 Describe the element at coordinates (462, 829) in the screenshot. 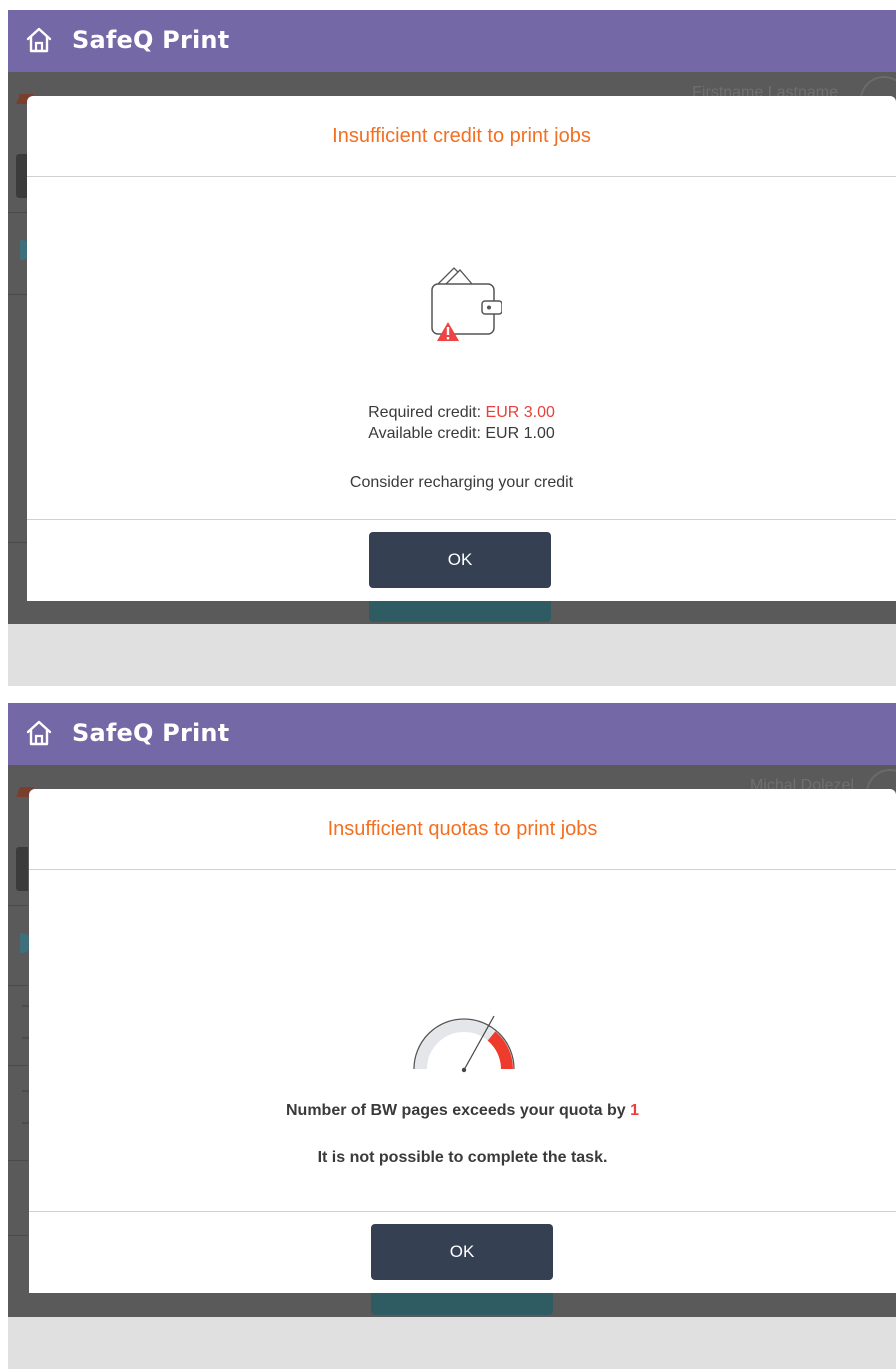

I see `dialog-title: Insufficient quotas to print jobs` at that location.